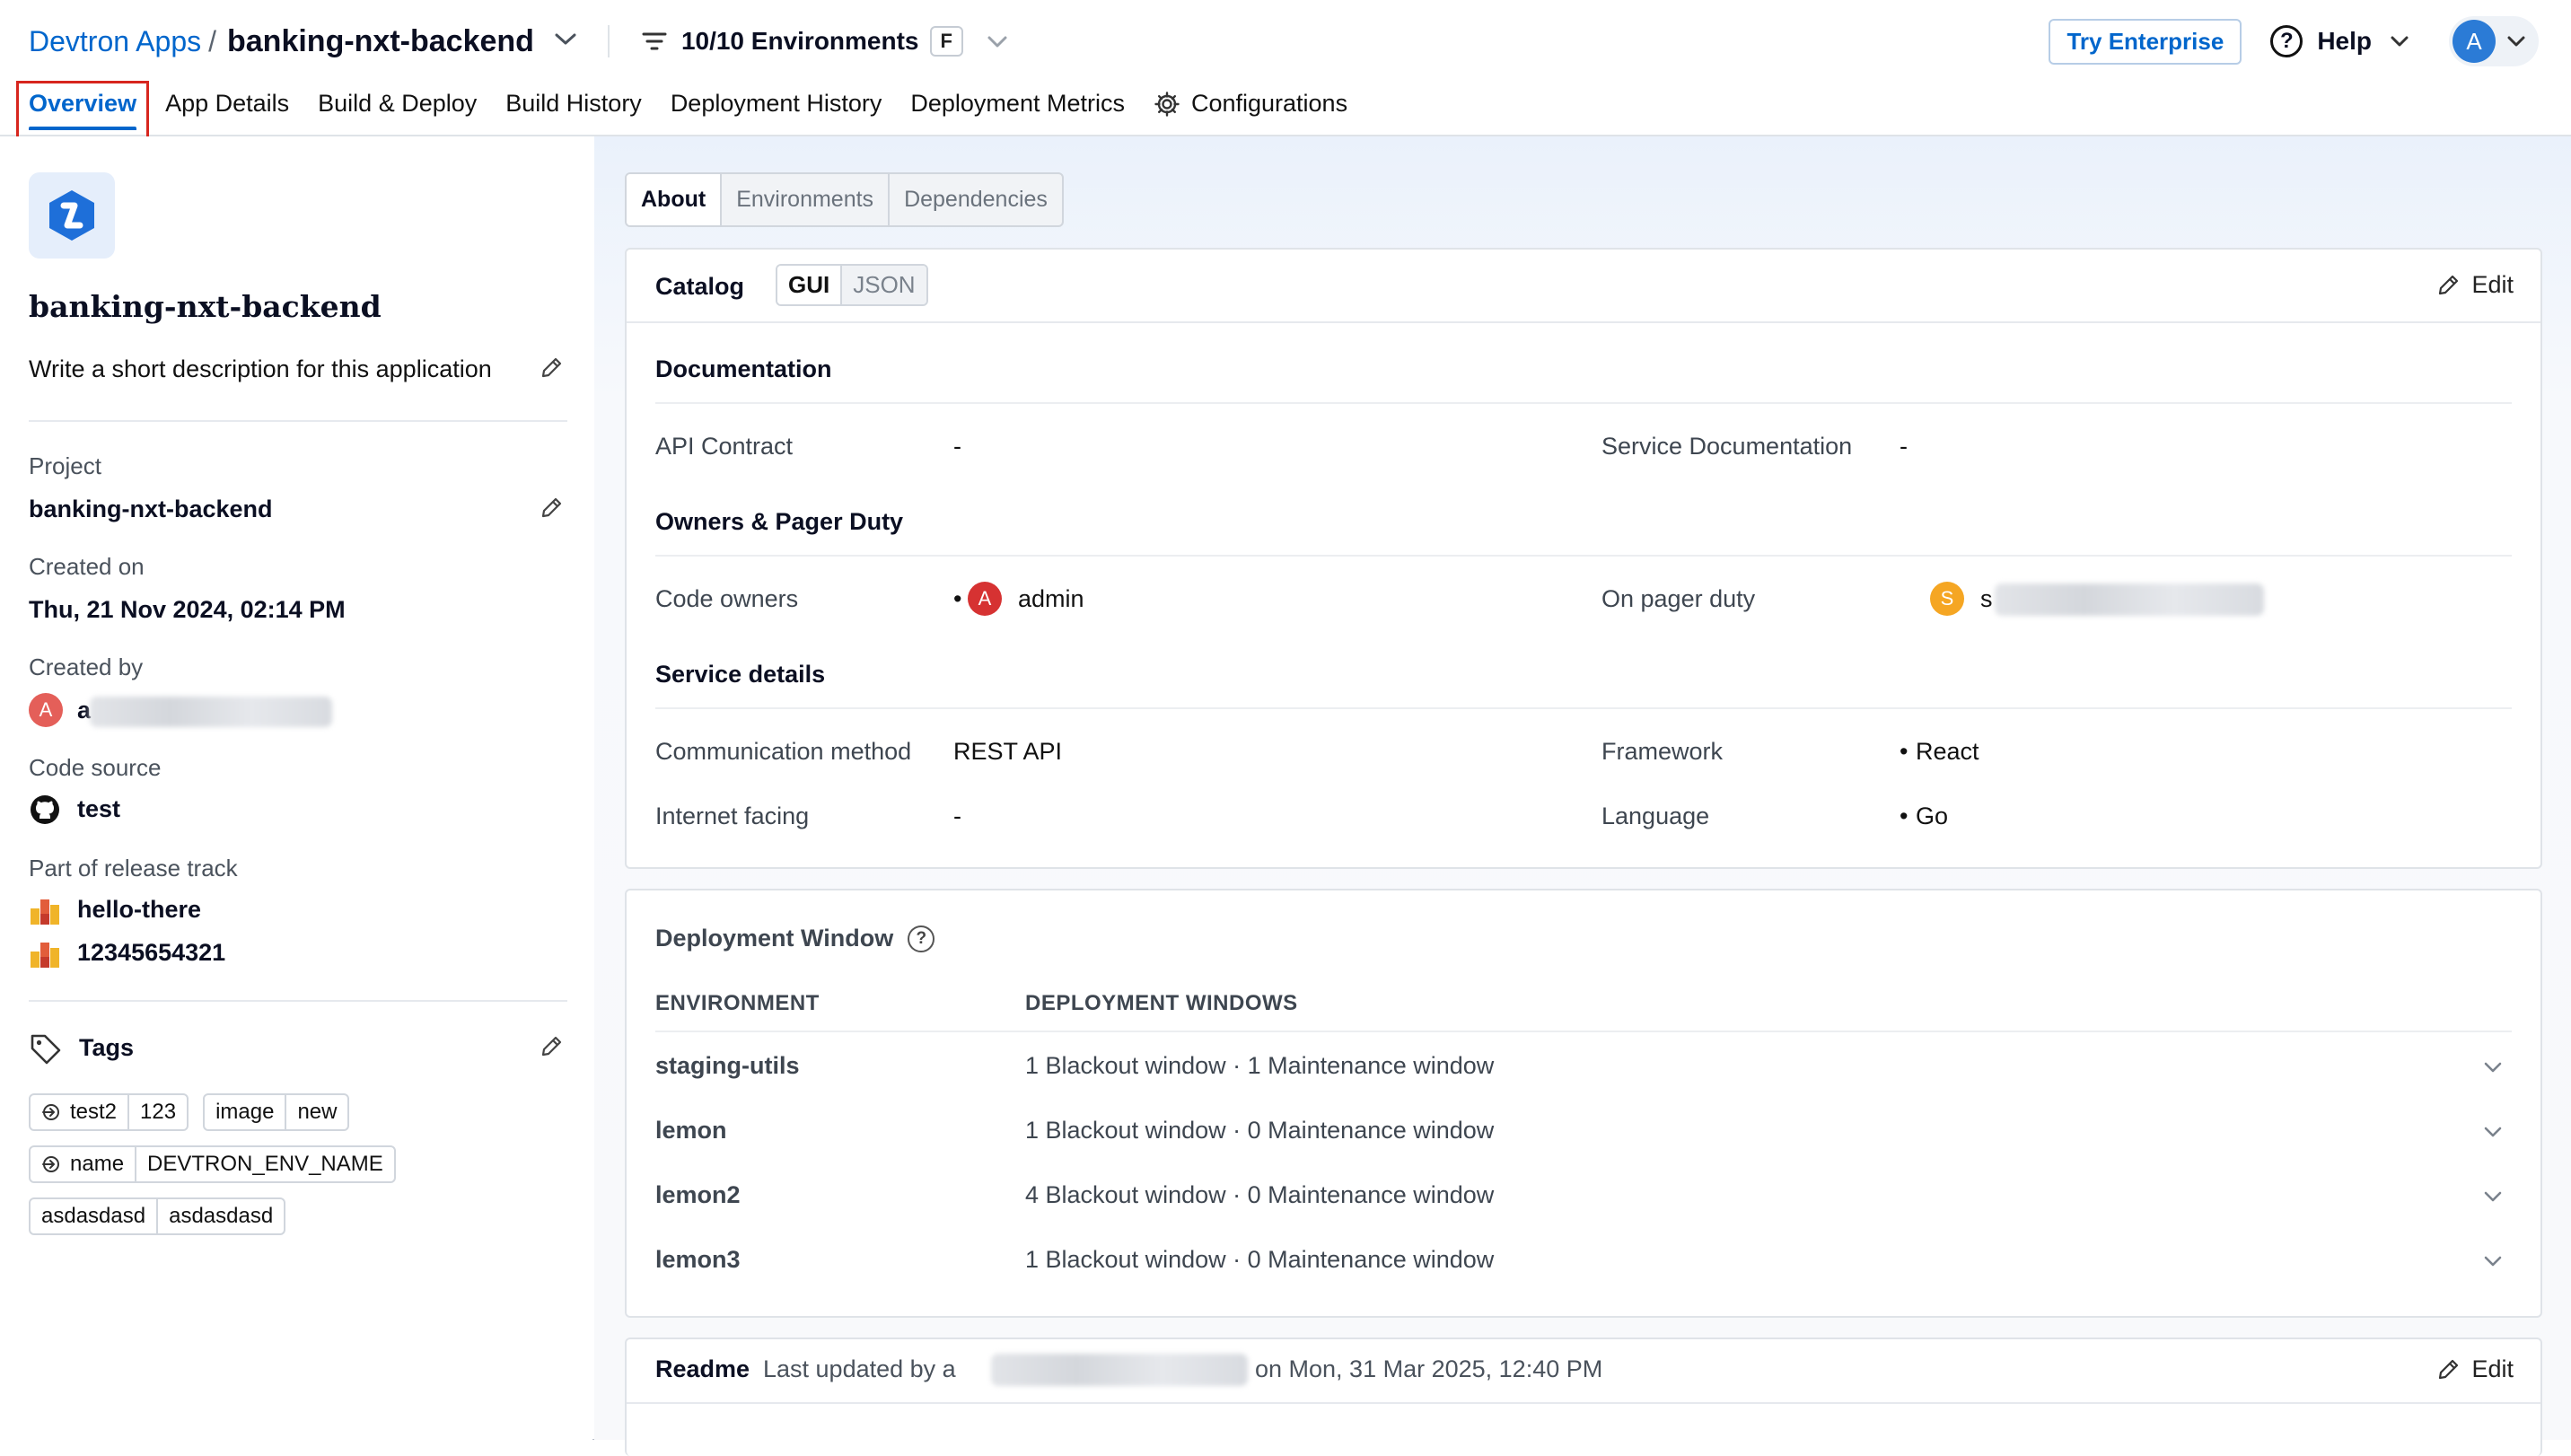  I want to click on subtab-environments: Environments, so click(804, 200).